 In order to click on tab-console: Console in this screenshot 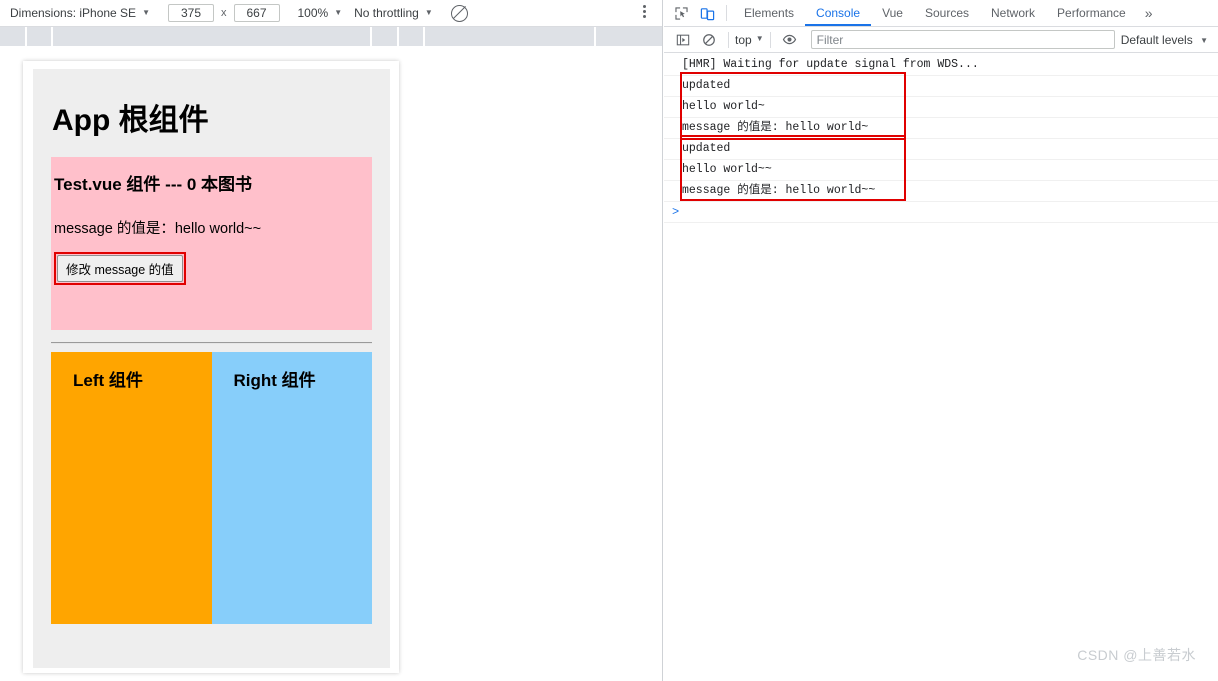, I will do `click(838, 13)`.